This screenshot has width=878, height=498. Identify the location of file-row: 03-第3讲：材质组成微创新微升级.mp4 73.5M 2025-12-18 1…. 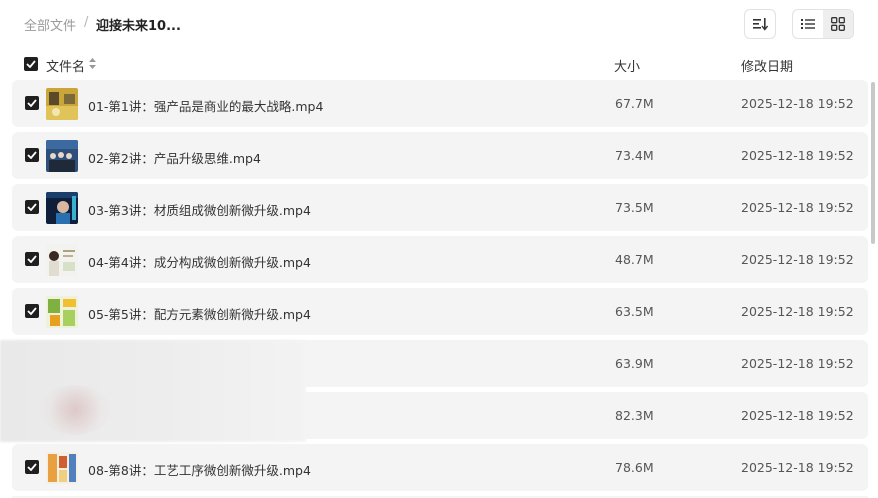
(440, 207).